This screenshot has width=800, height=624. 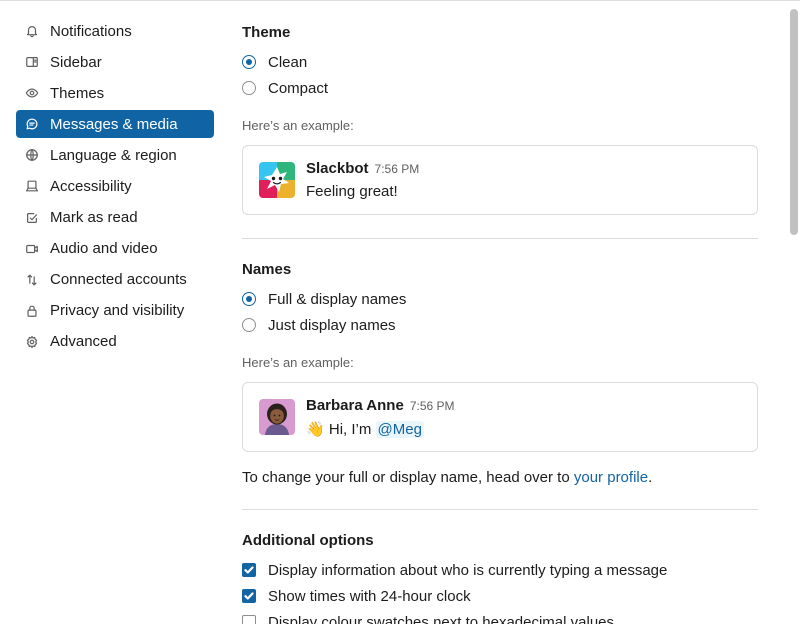 I want to click on sidebar-item-sidebar: Sidebar, so click(x=115, y=62).